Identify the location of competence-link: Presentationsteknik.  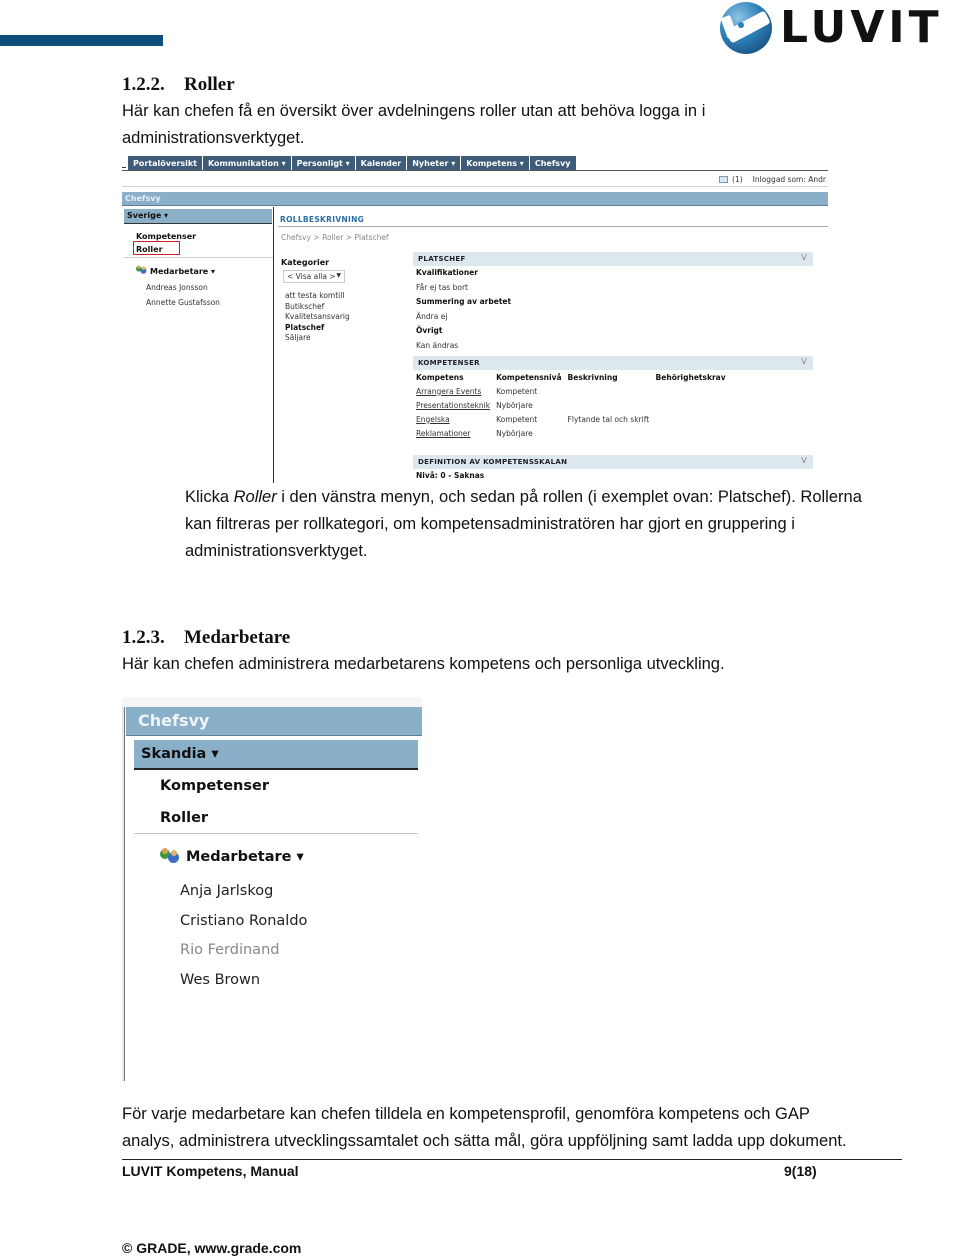
(453, 405).